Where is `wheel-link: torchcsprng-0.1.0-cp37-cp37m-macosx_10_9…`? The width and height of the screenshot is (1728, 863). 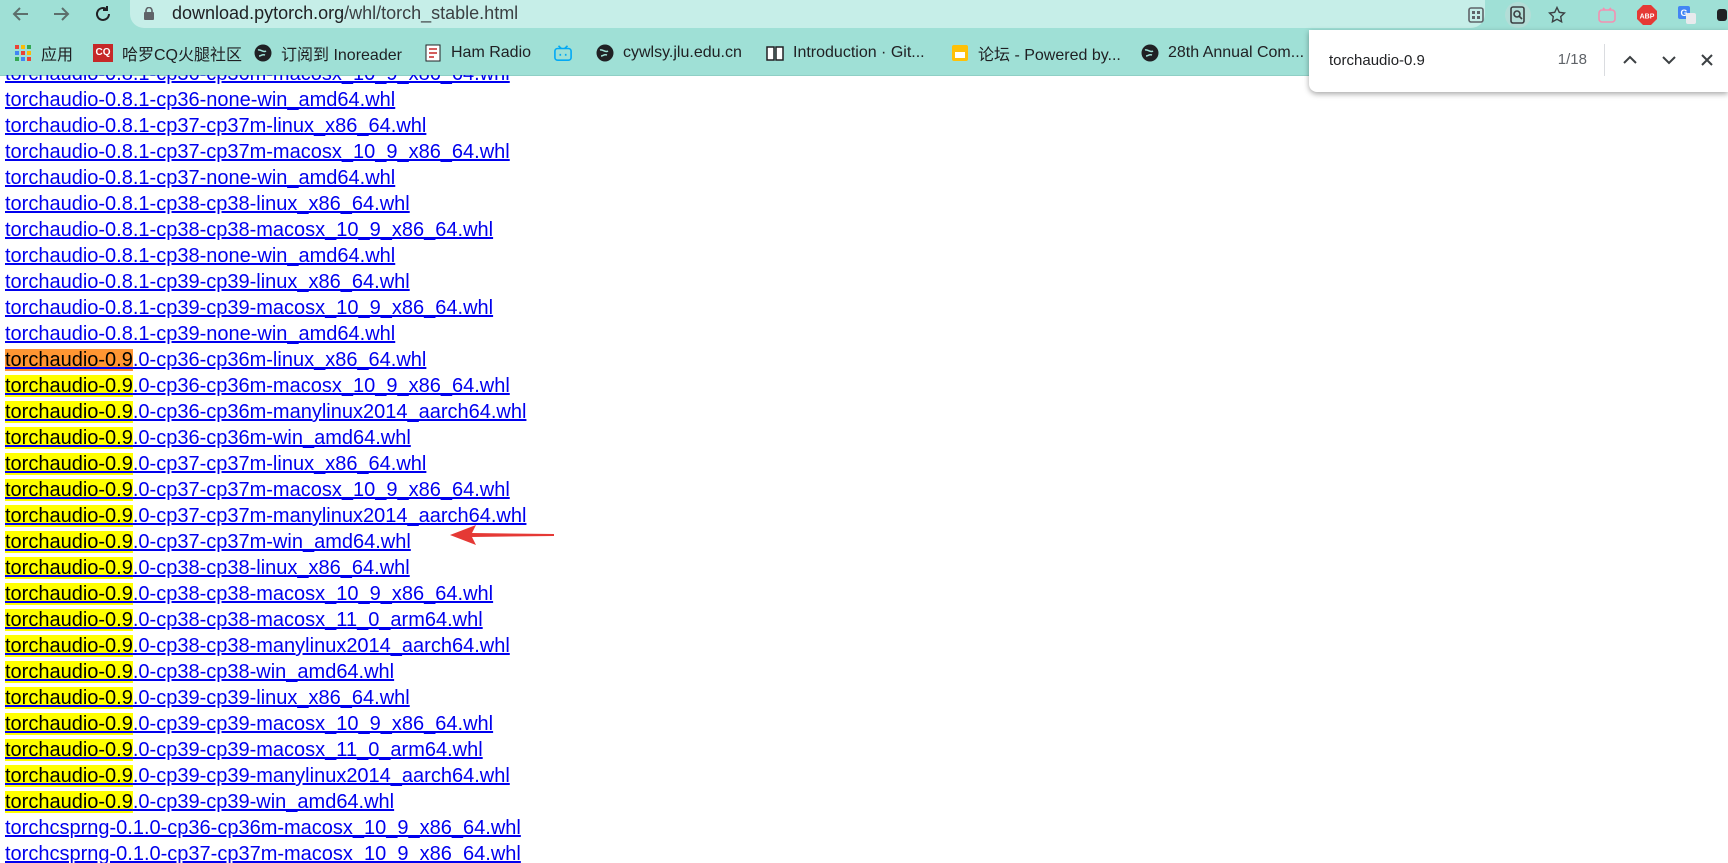 wheel-link: torchcsprng-0.1.0-cp37-cp37m-macosx_10_9… is located at coordinates (263, 853).